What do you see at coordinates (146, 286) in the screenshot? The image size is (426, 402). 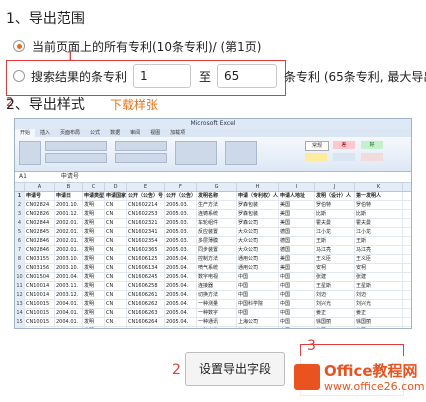 I see `table-cell: CN1606258` at bounding box center [146, 286].